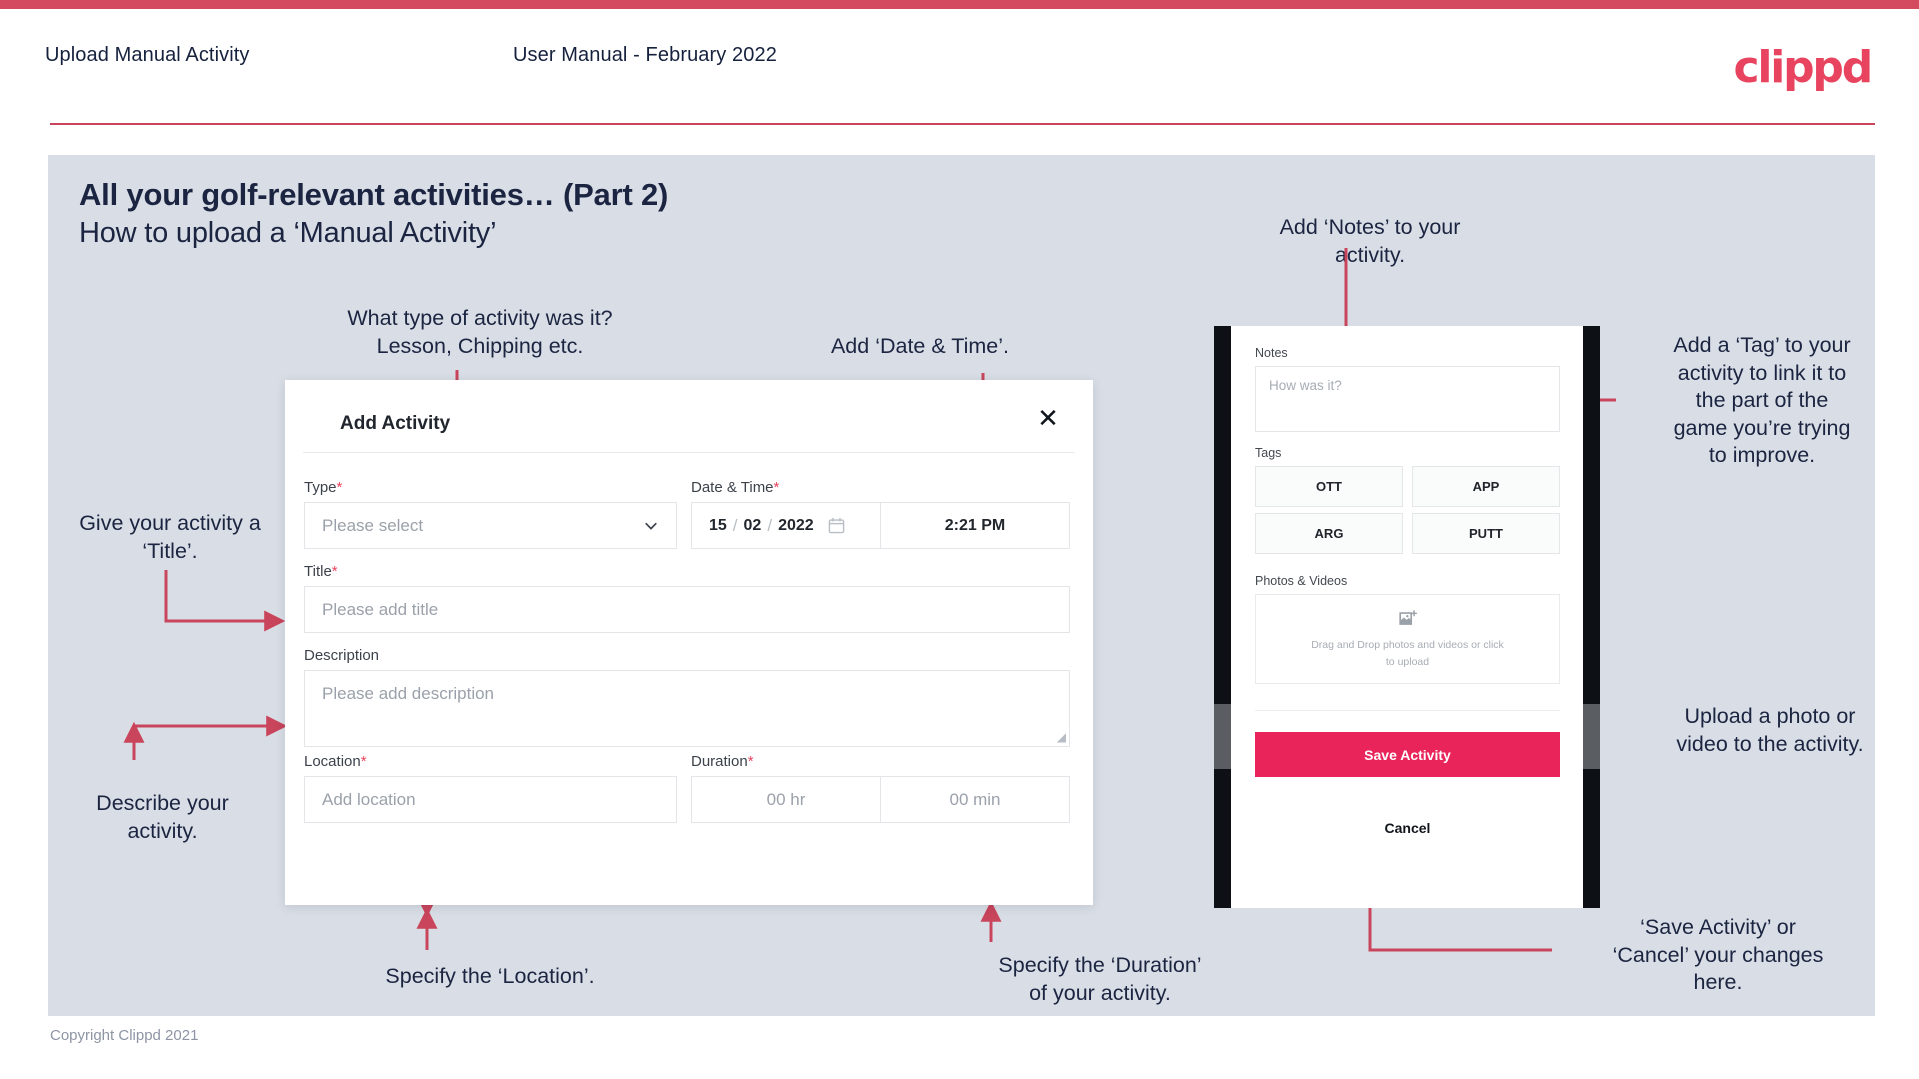 Image resolution: width=1919 pixels, height=1079 pixels. Describe the element at coordinates (687, 708) in the screenshot. I see `description-textarea: Please add description ◢` at that location.